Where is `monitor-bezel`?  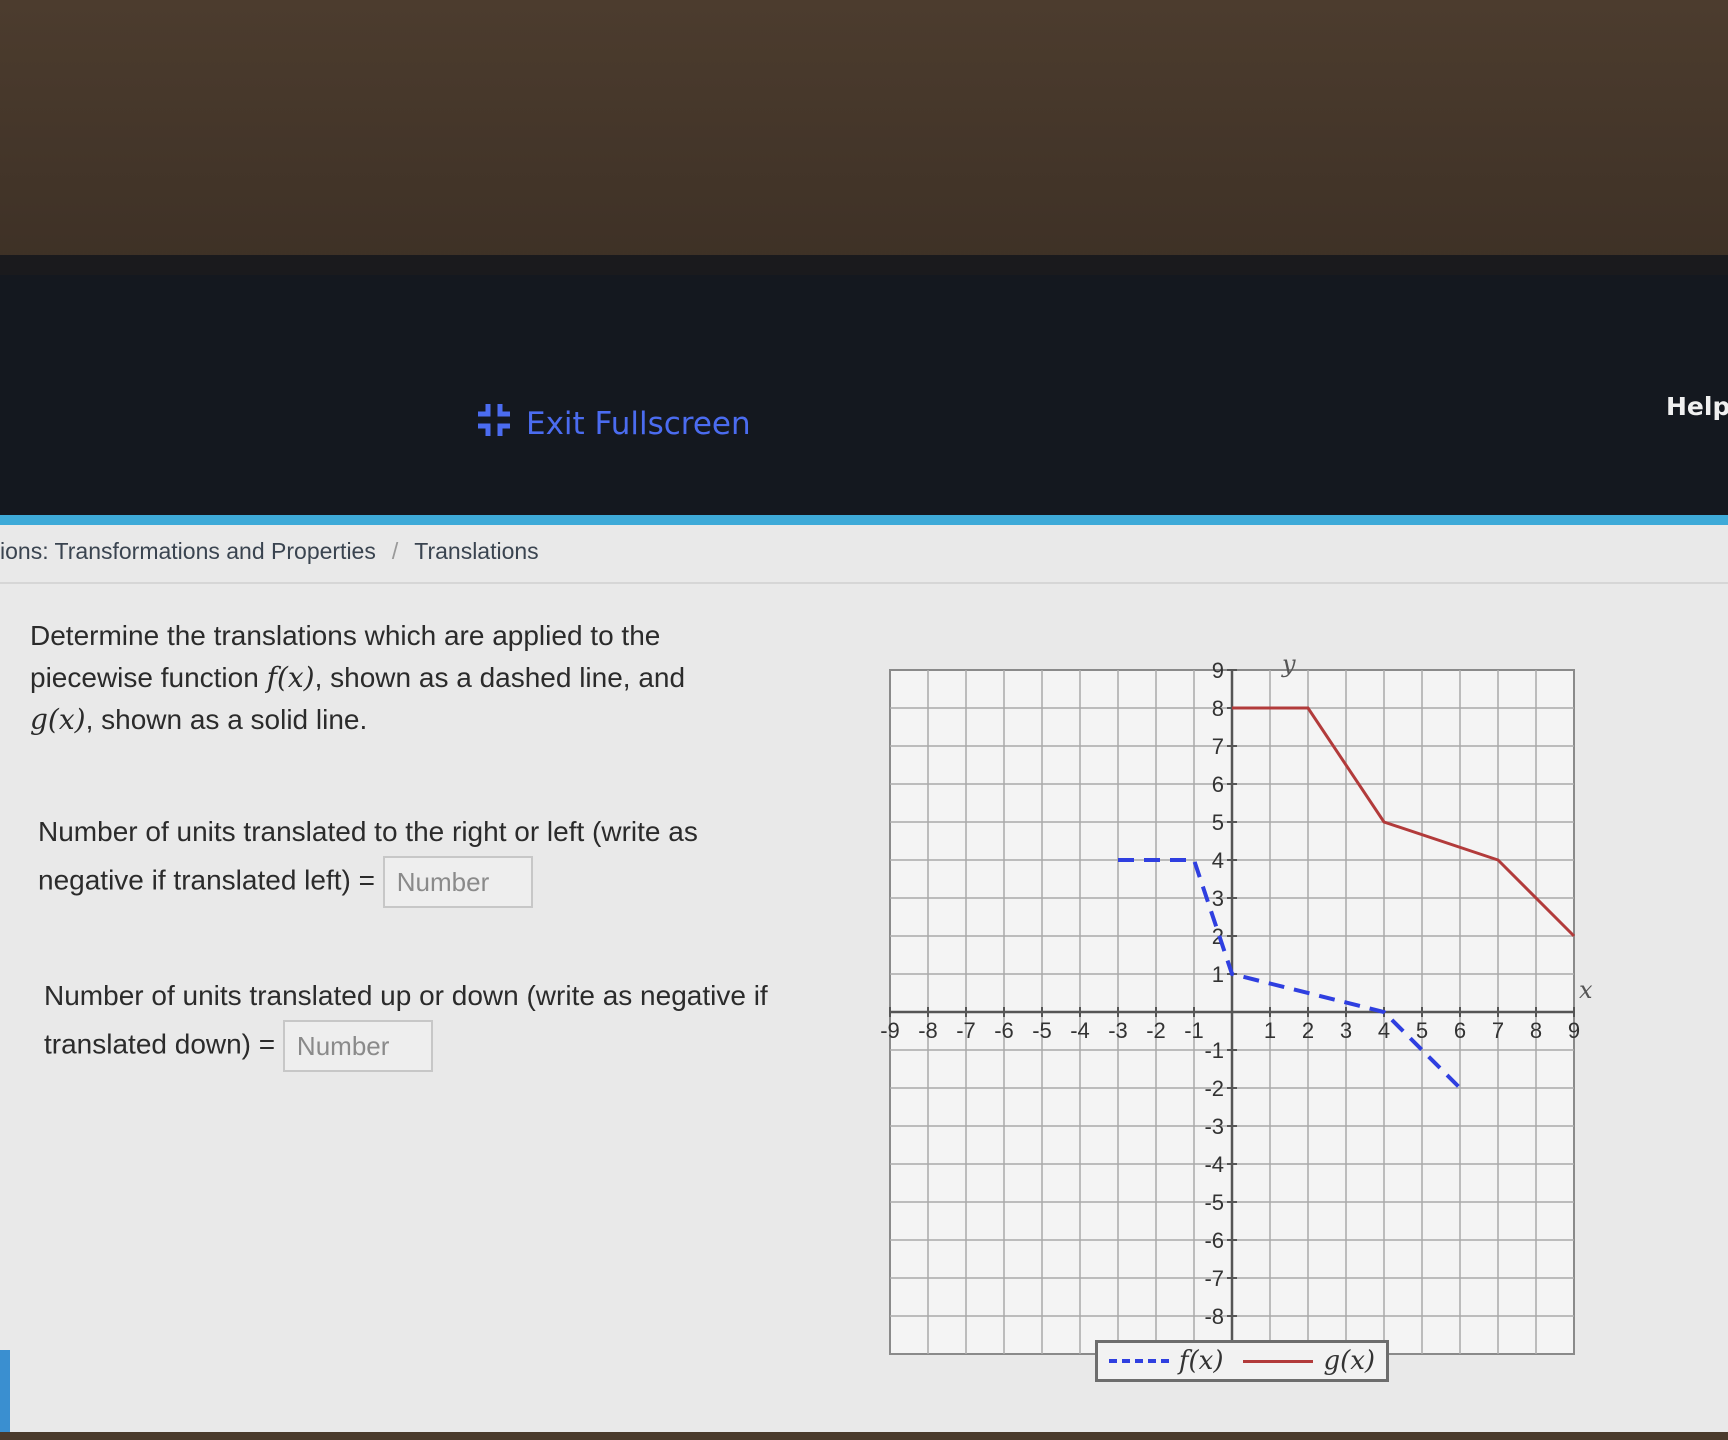 monitor-bezel is located at coordinates (864, 265).